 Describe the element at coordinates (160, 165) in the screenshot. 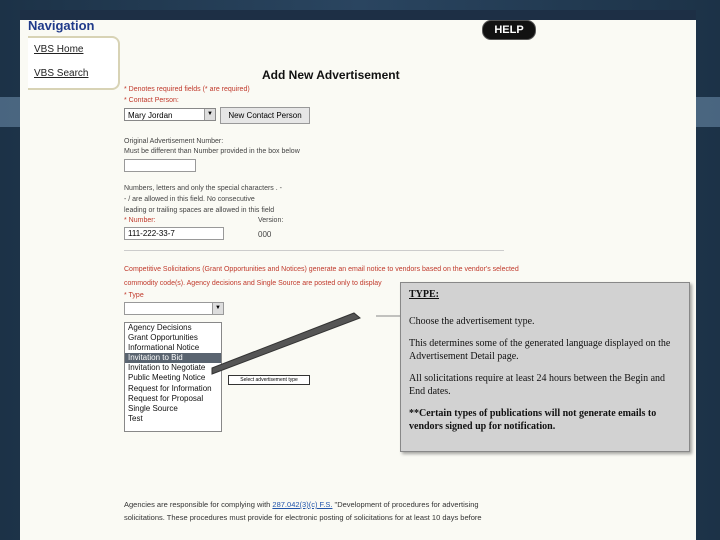

I see `orig-ad-input` at that location.